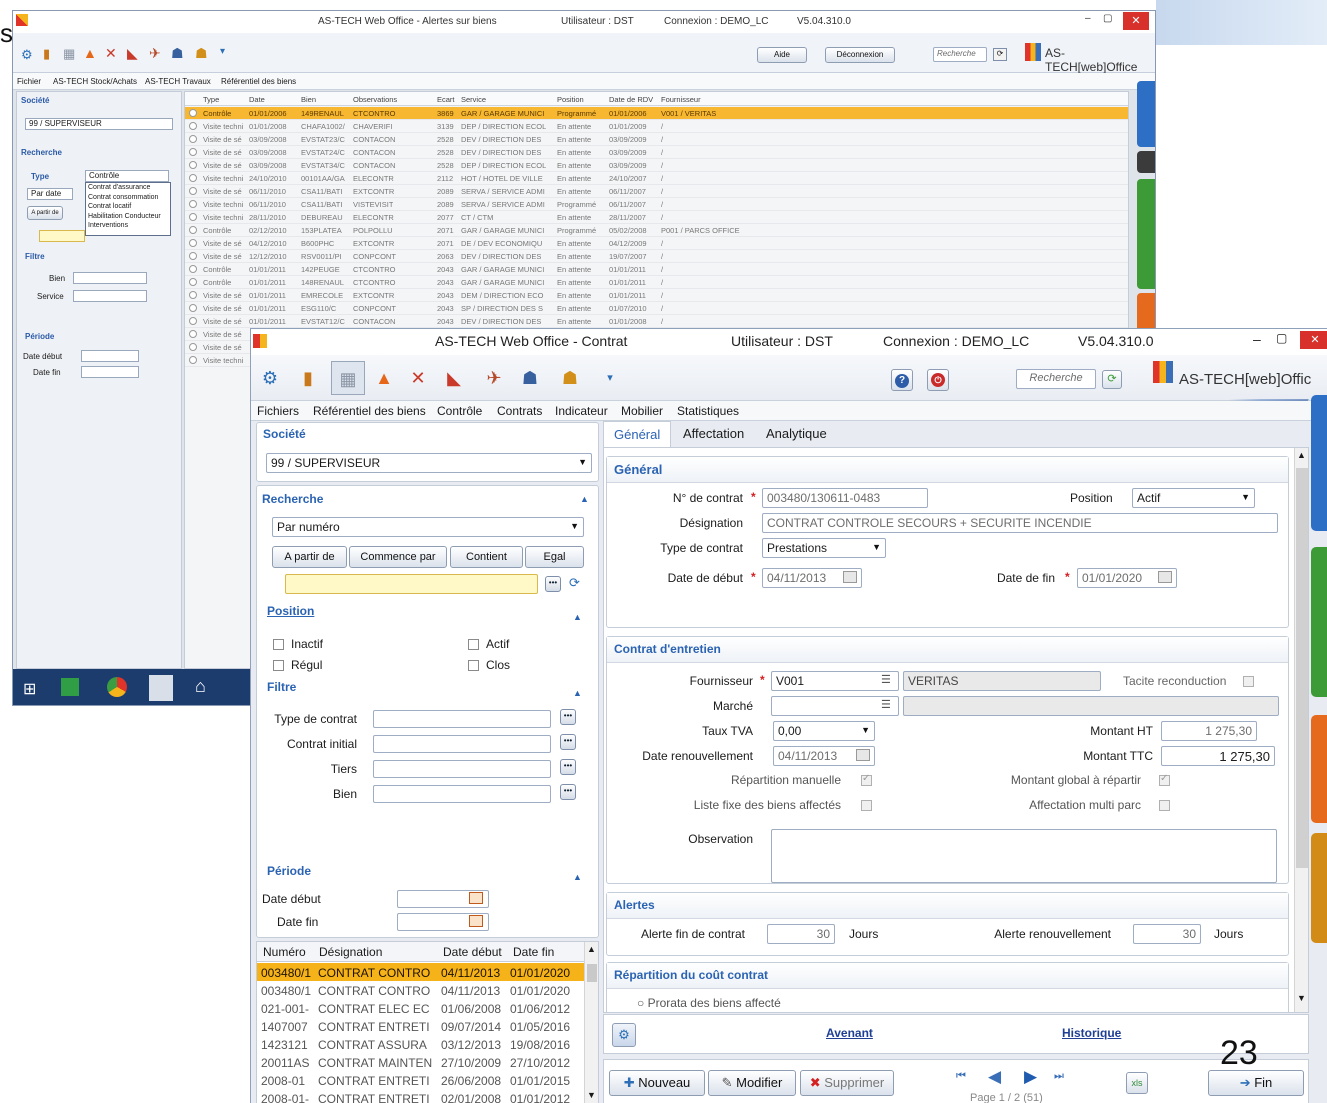 The image size is (1327, 1103). Describe the element at coordinates (1301, 998) in the screenshot. I see `scroll-down-icon: ▼` at that location.